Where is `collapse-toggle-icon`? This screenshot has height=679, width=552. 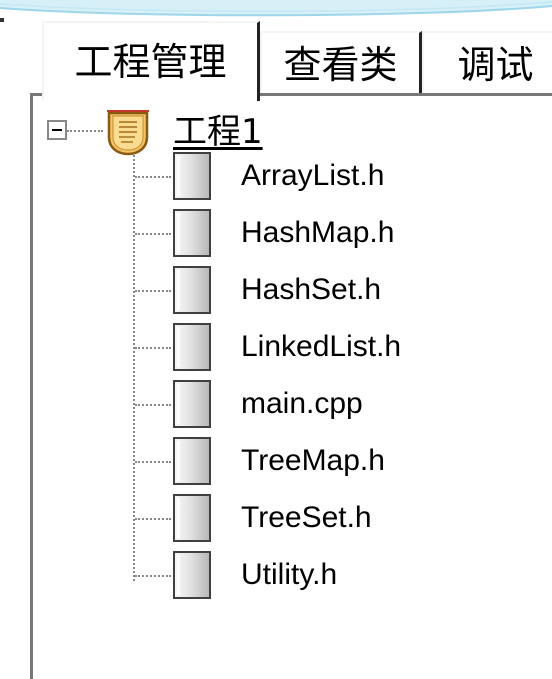 collapse-toggle-icon is located at coordinates (57, 130).